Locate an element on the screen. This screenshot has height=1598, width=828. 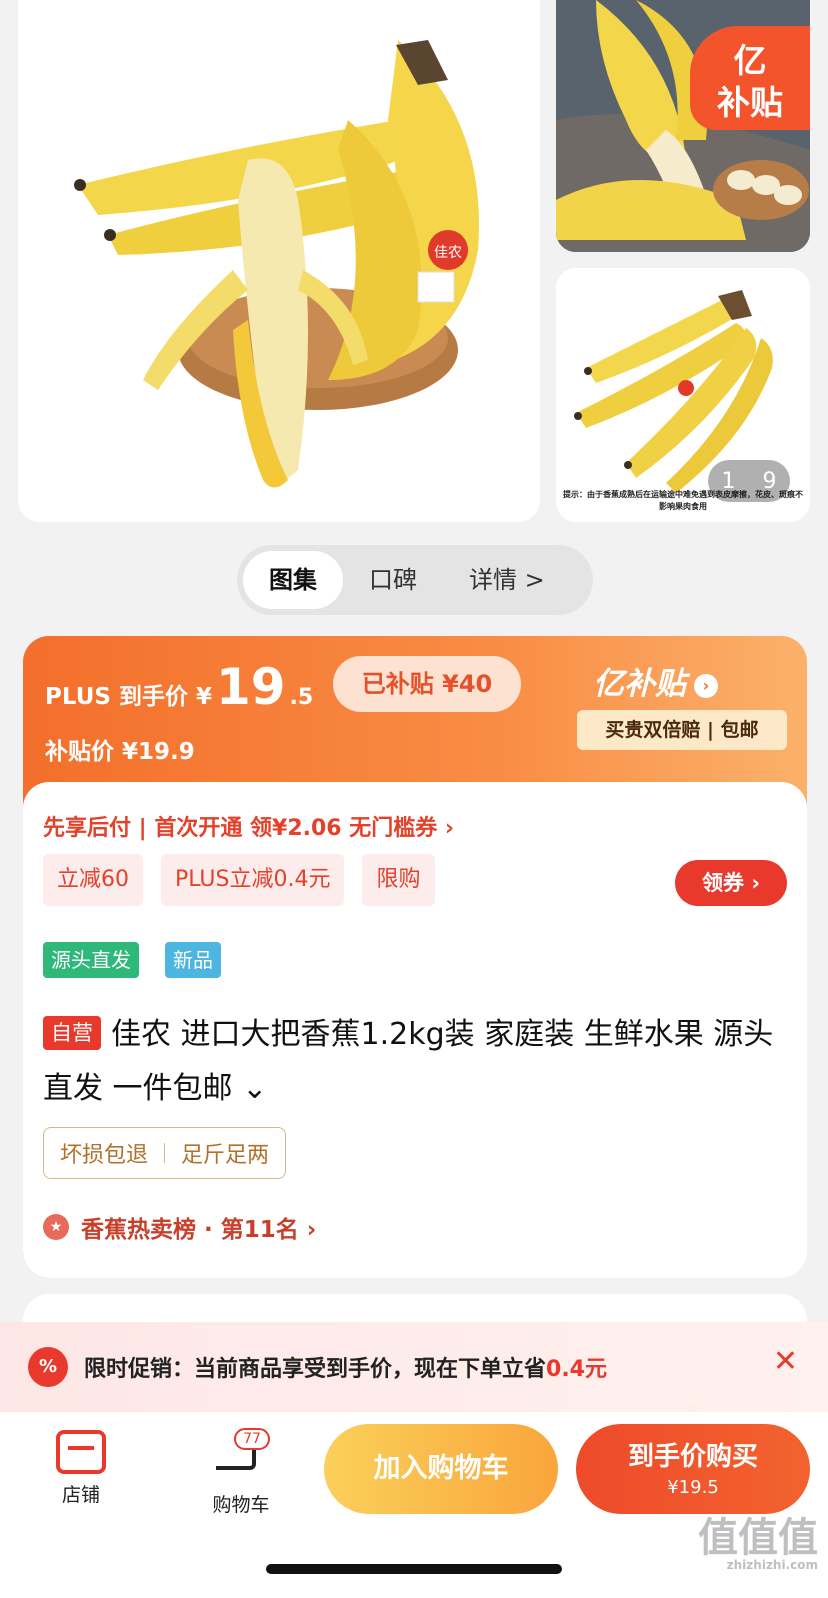
cart-icon-wrap: 77 is located at coordinates (243, 1456).